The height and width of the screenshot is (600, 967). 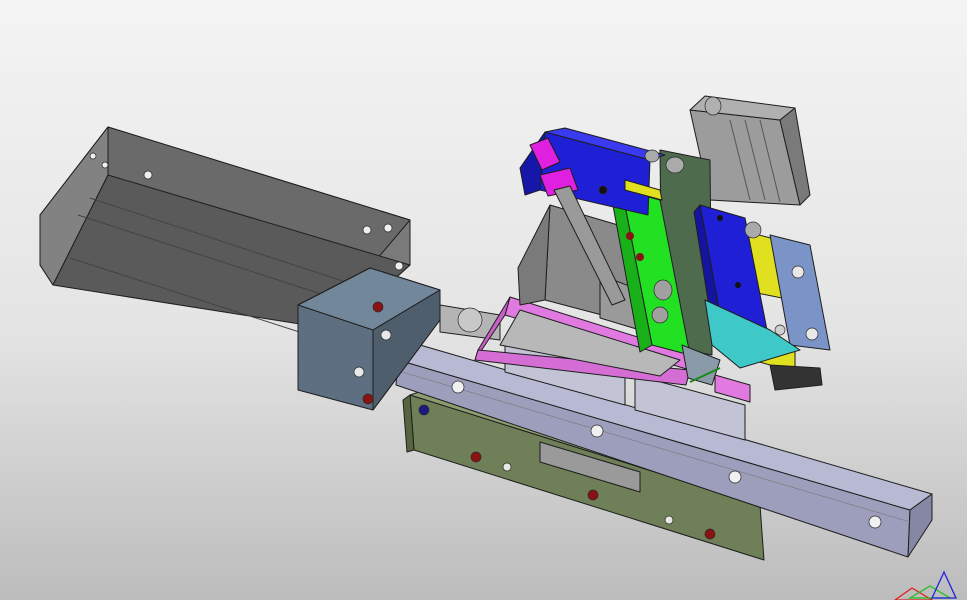 I want to click on dark-bottom-block, so click(x=796, y=377).